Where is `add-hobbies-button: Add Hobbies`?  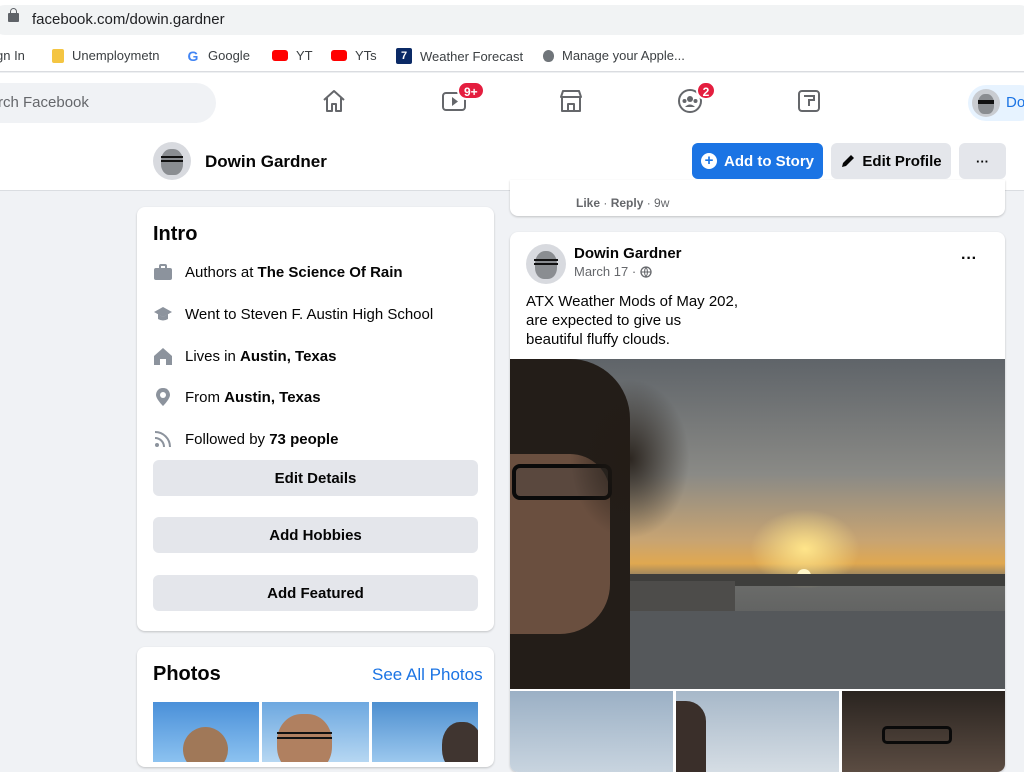
add-hobbies-button: Add Hobbies is located at coordinates (315, 535).